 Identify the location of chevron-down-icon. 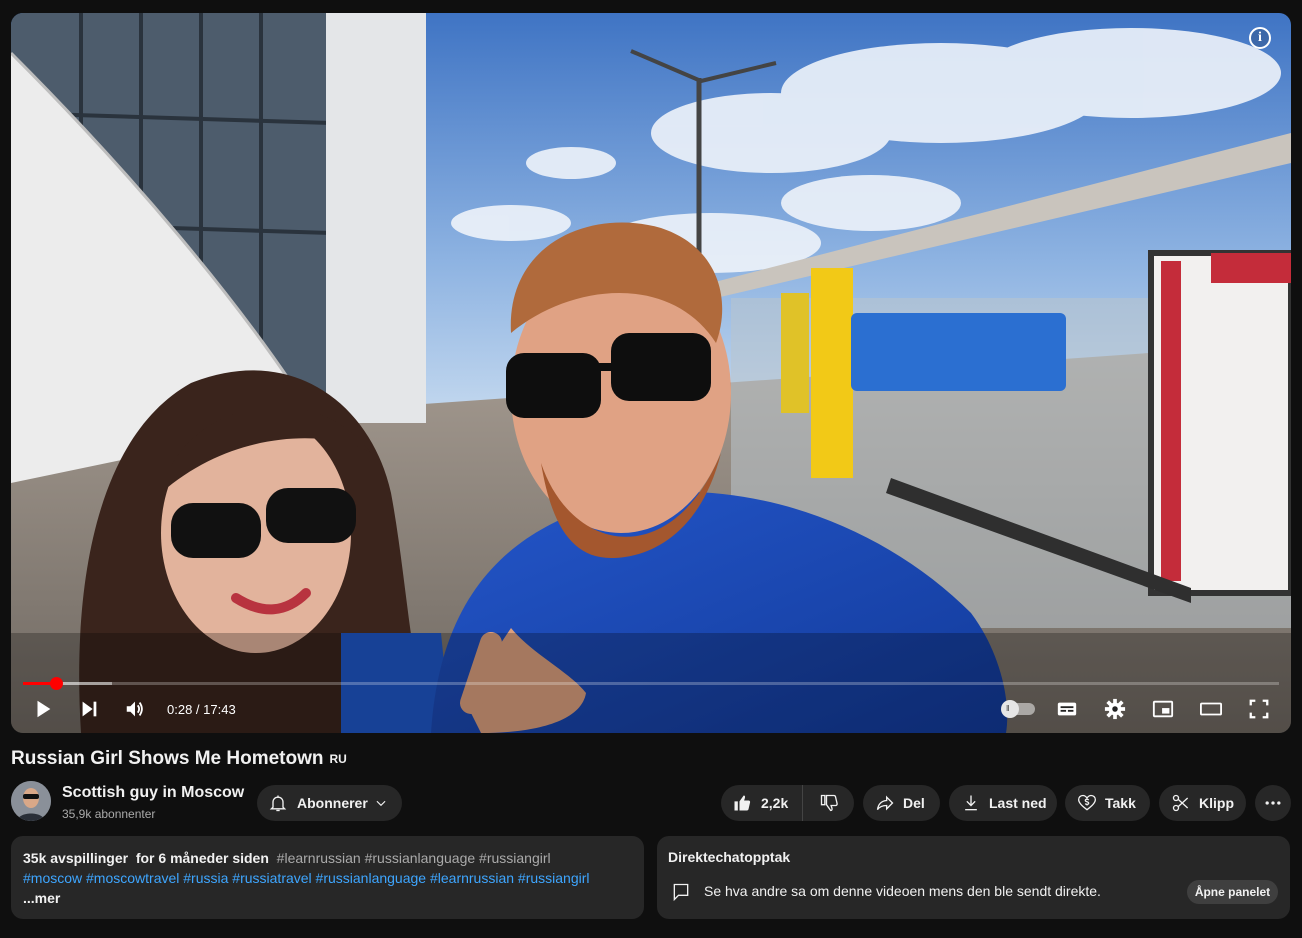
(381, 803).